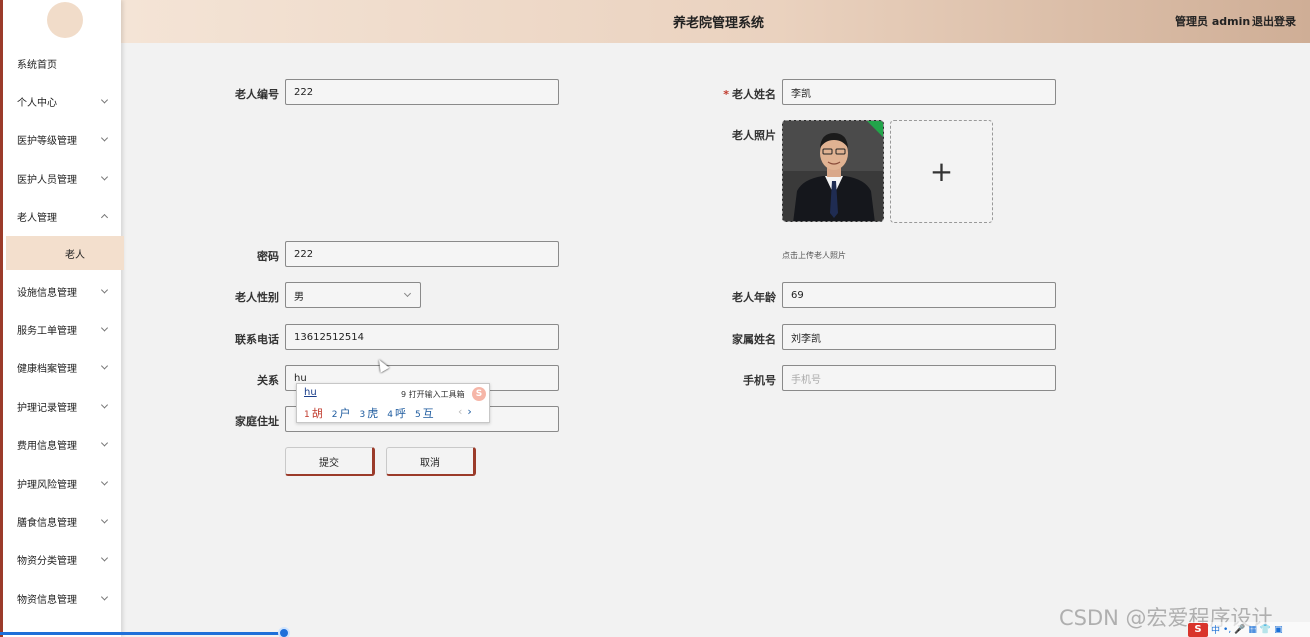 The image size is (1310, 637). I want to click on upload-hint-text: 点击上传老人照片, so click(814, 255).